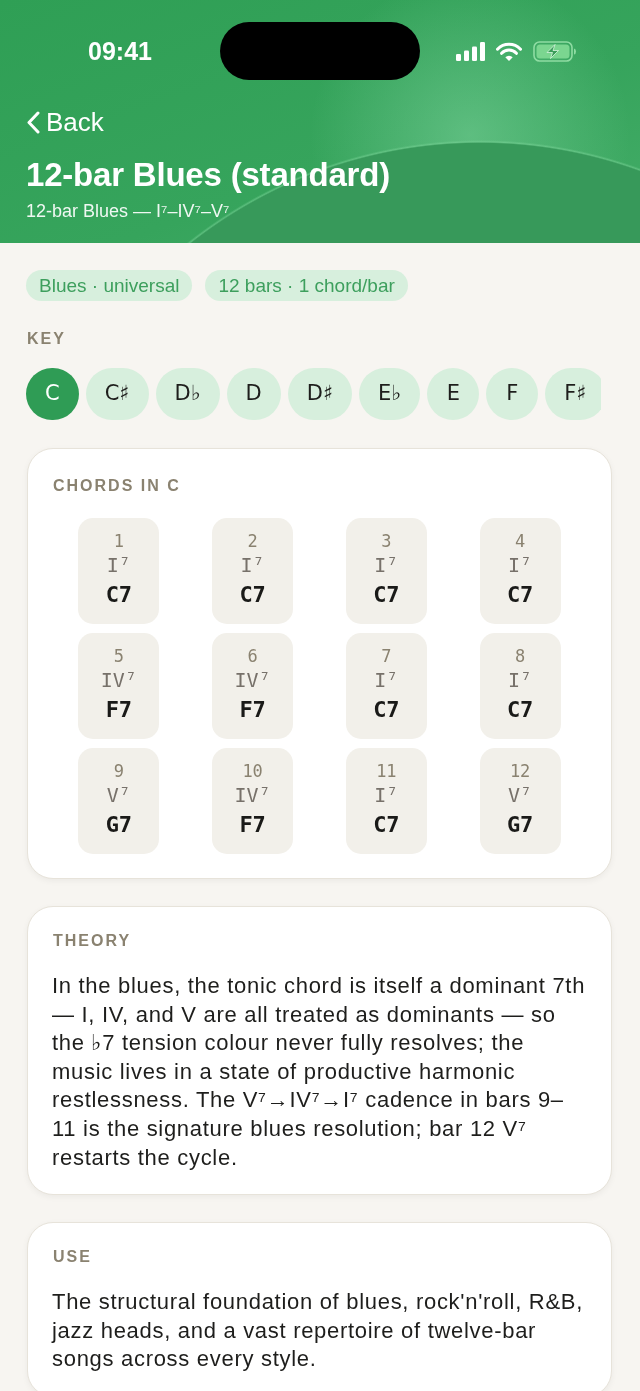  I want to click on section-text: The structural foundation of blues, rock'n'roll, R&B, jazz heads, and a vast repertoire of twelve-bar songs across every style., so click(318, 1331).